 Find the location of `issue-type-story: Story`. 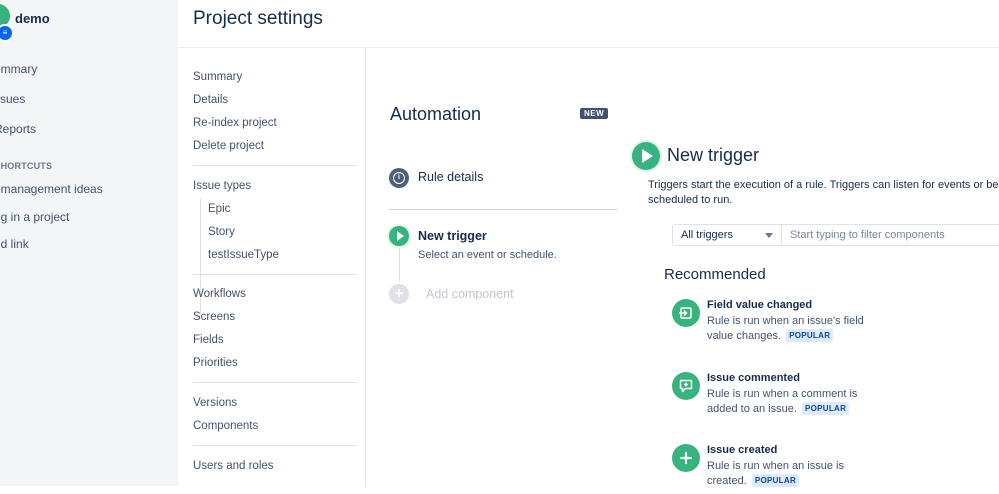

issue-type-story: Story is located at coordinates (221, 232).